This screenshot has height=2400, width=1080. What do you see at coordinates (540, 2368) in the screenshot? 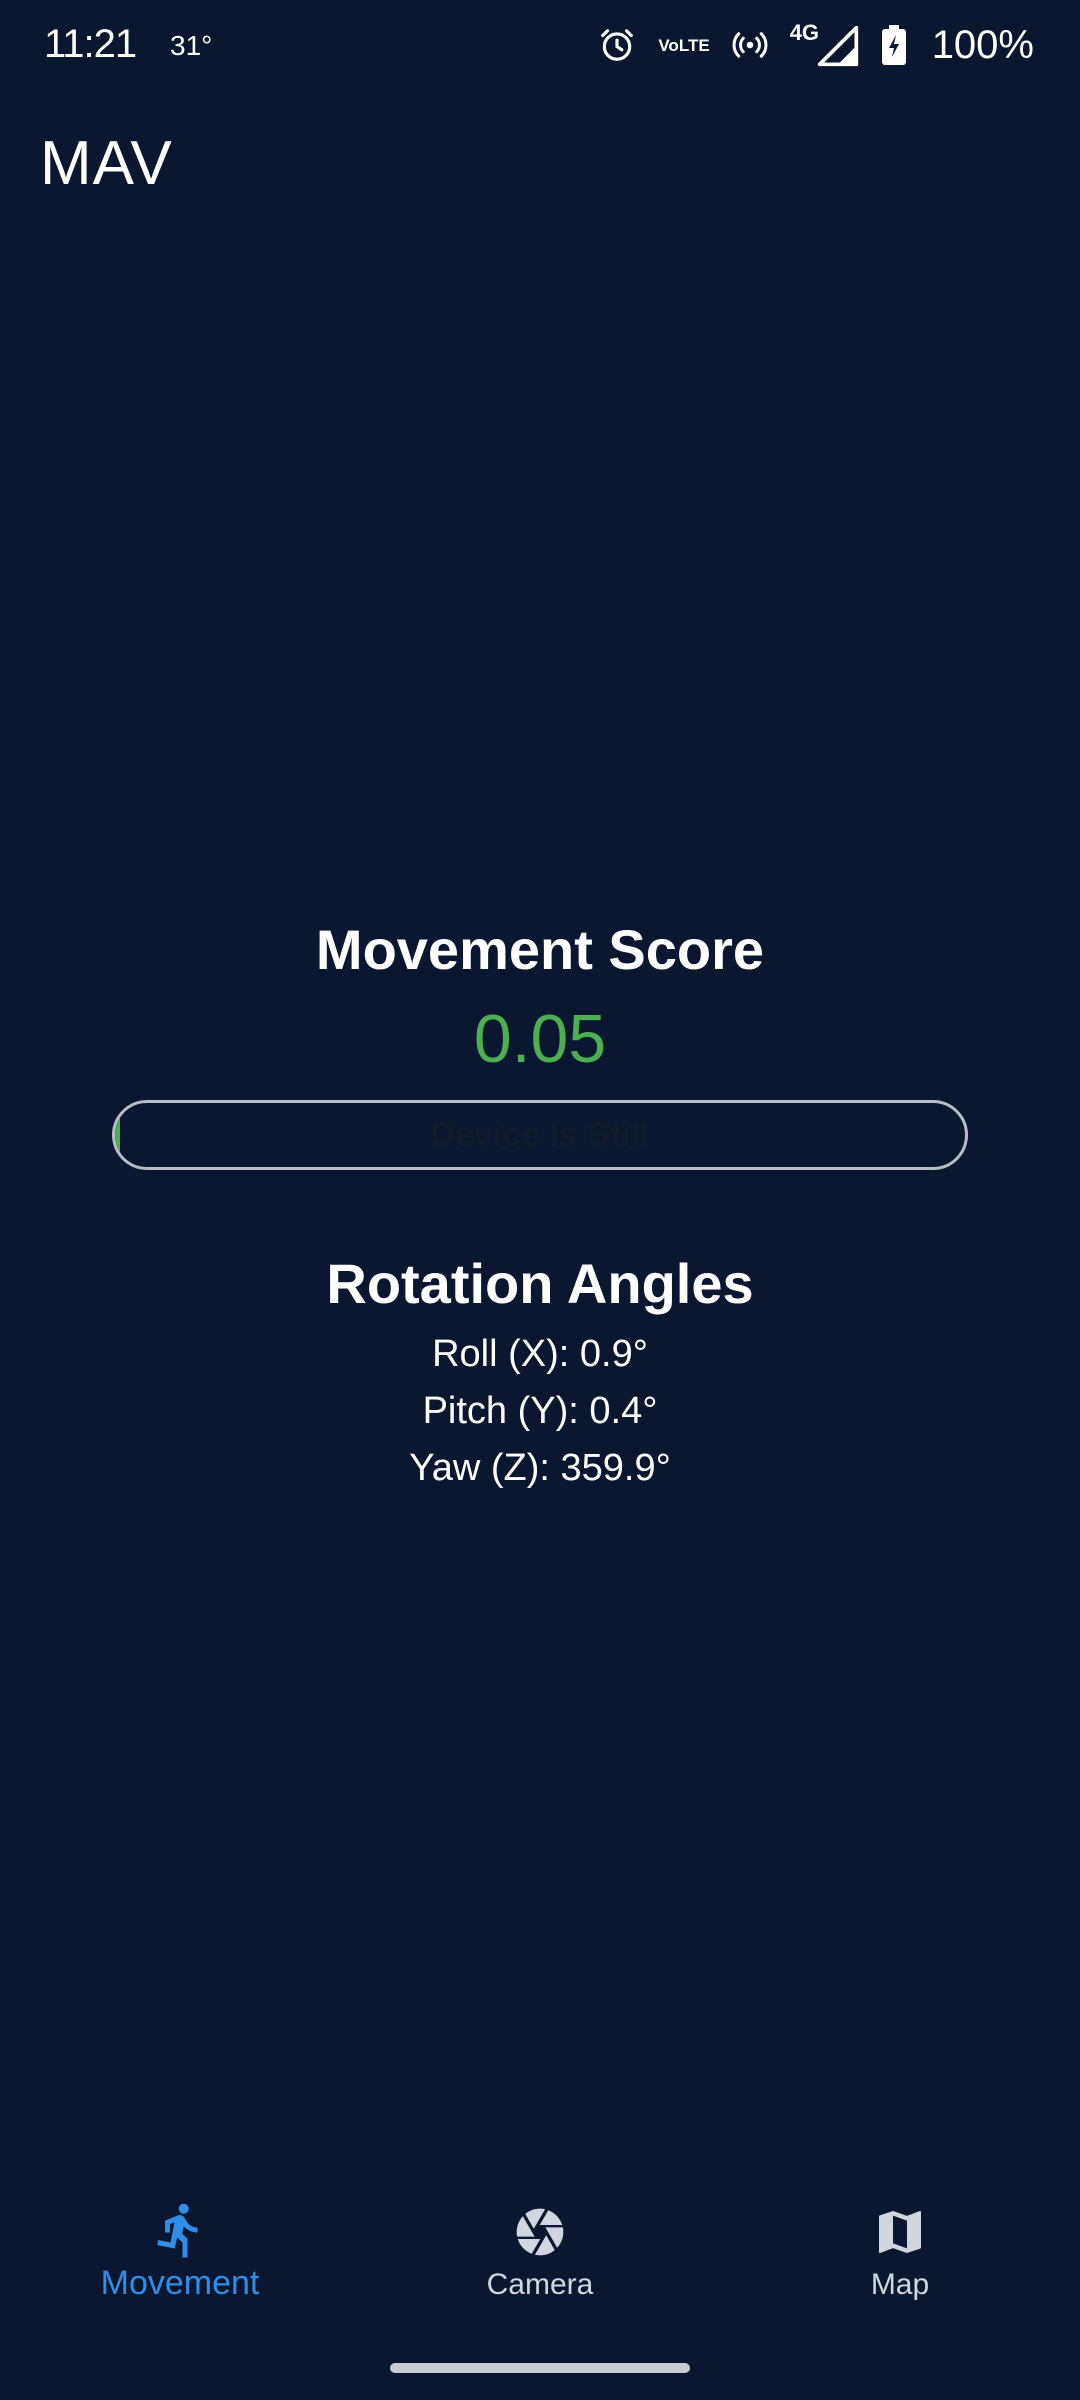
I see `home-indicator` at bounding box center [540, 2368].